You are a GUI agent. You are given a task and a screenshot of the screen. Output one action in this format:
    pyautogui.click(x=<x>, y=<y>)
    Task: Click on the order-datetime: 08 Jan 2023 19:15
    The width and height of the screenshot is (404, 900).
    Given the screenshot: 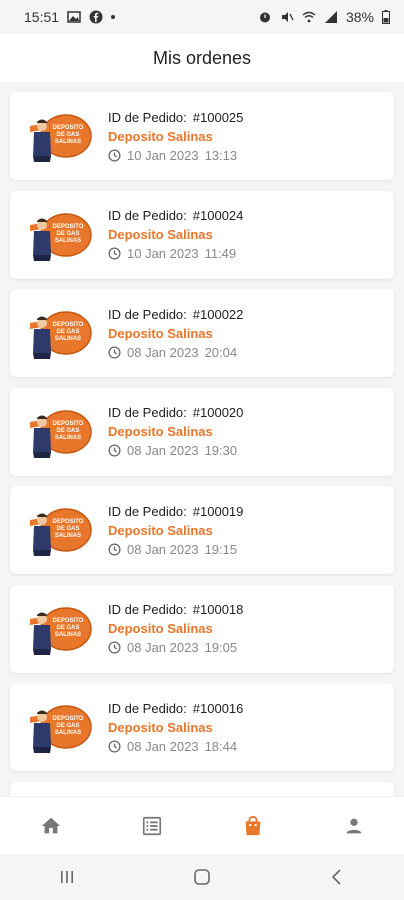 What is the action you would take?
    pyautogui.click(x=175, y=549)
    